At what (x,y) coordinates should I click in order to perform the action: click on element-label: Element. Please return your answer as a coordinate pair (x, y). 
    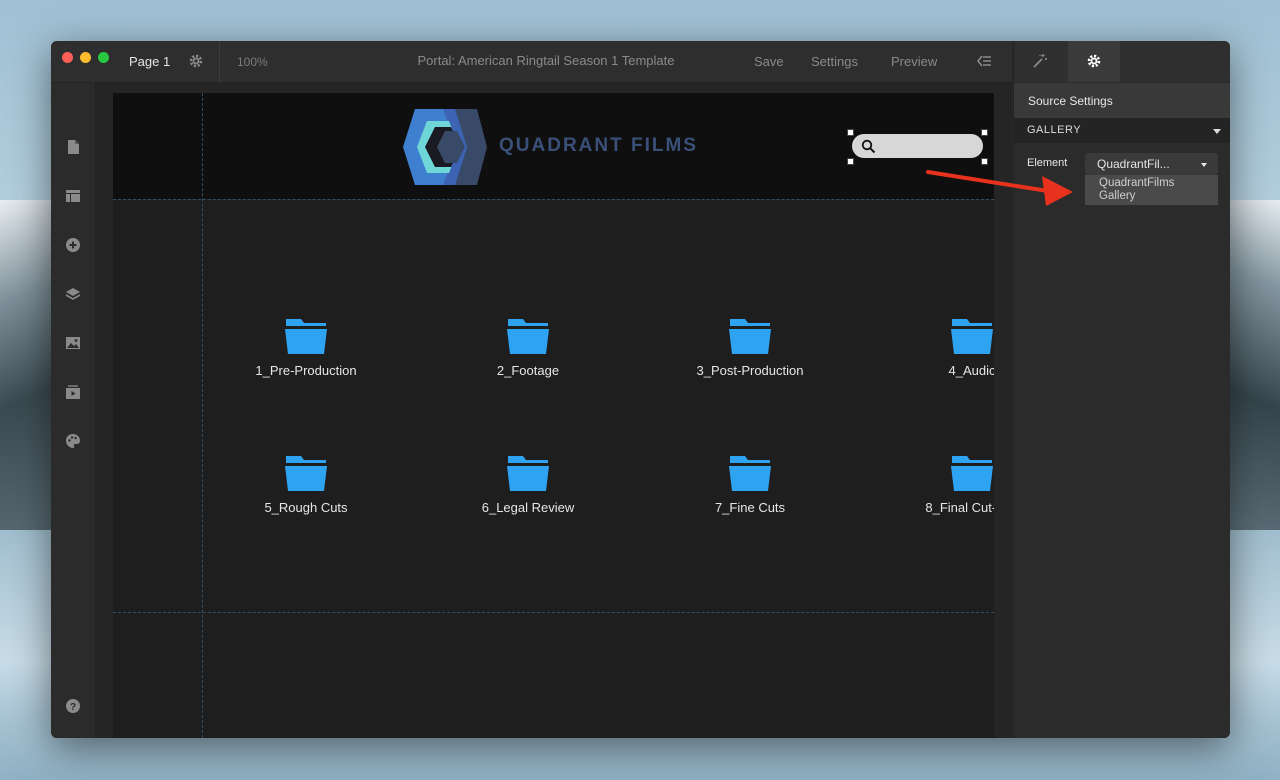
    Looking at the image, I should click on (1047, 163).